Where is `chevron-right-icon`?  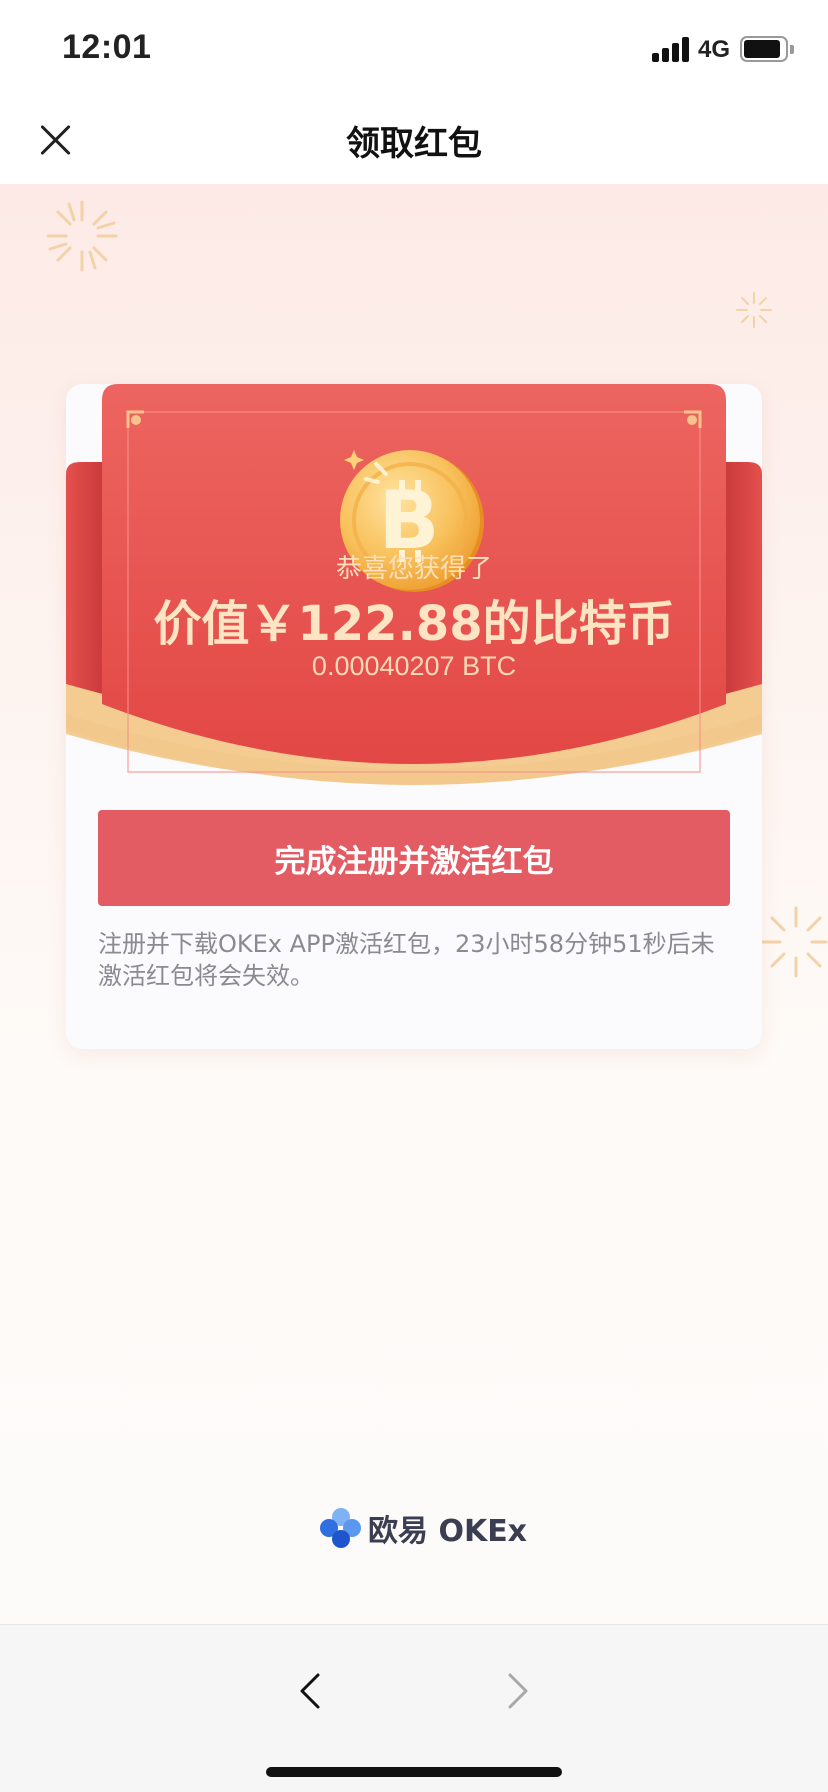
chevron-right-icon is located at coordinates (516, 1691).